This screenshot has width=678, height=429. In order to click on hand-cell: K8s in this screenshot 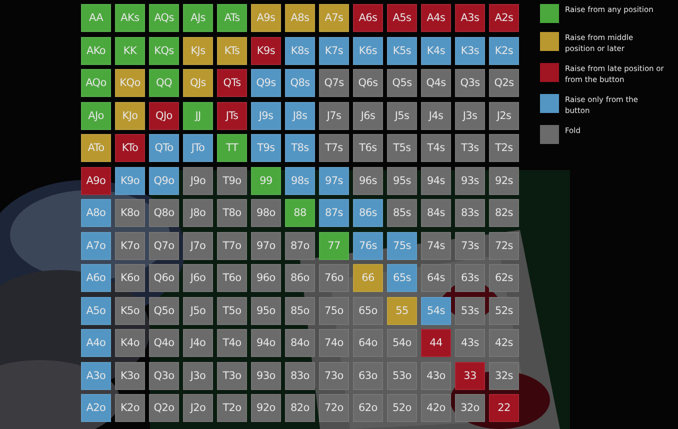, I will do `click(300, 50)`.